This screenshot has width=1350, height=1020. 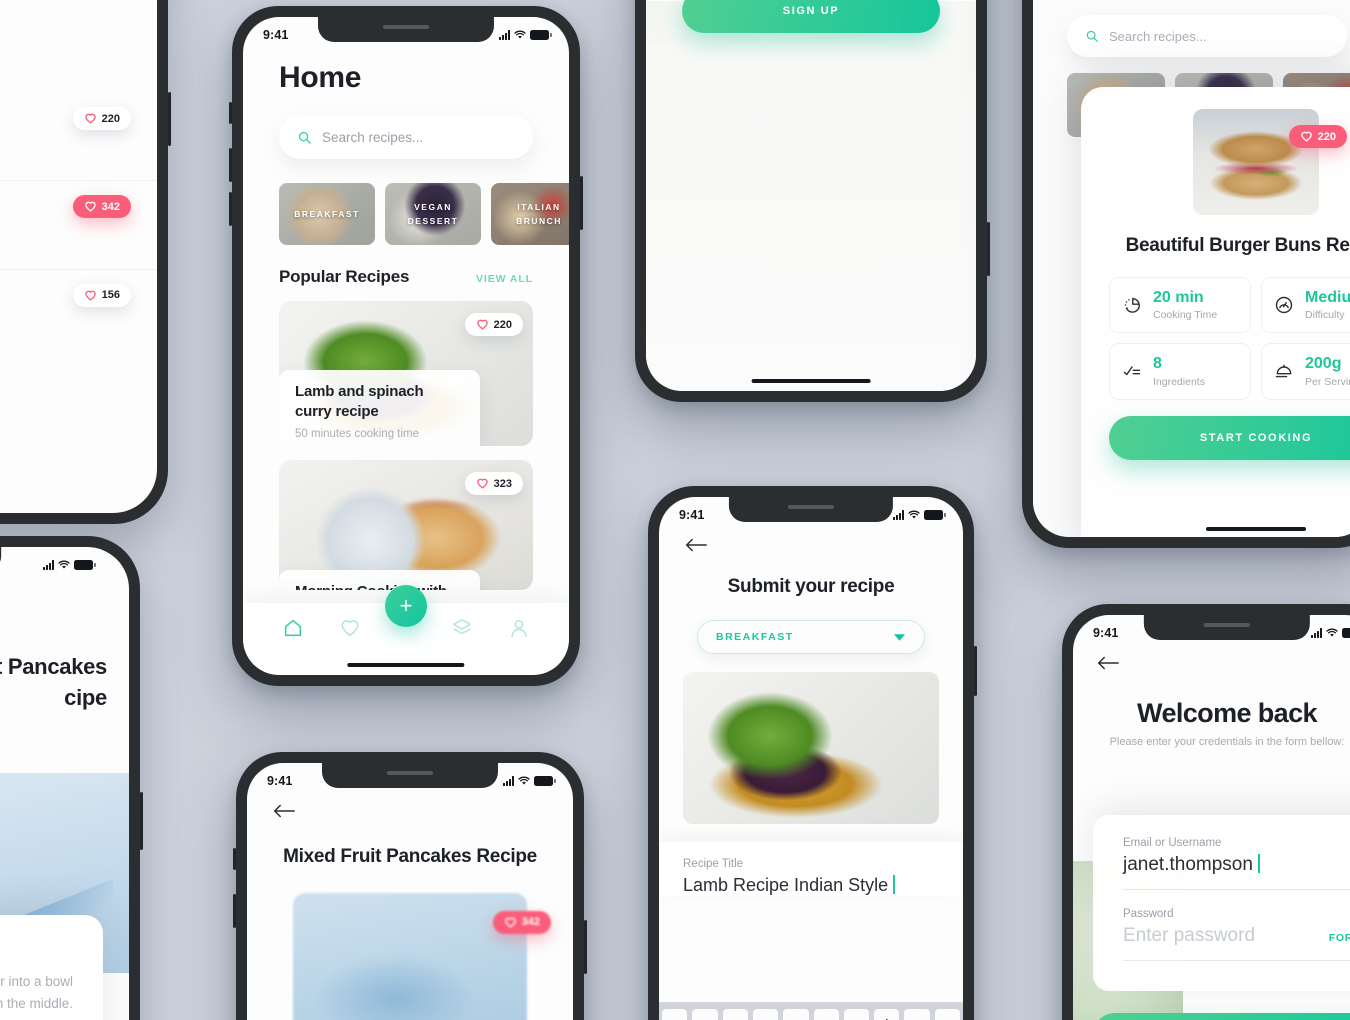 What do you see at coordinates (1237, 245) in the screenshot?
I see `recipe-title: Beautiful Burger Buns Recipe` at bounding box center [1237, 245].